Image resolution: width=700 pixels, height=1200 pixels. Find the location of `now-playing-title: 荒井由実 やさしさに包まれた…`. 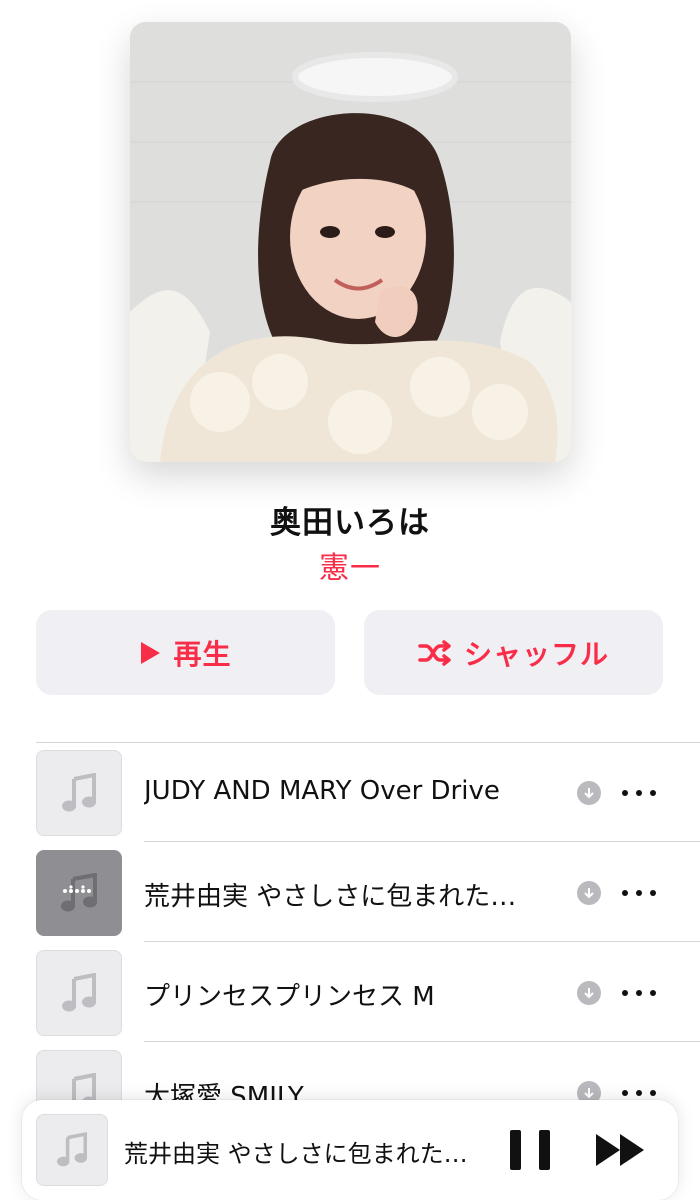

now-playing-title: 荒井由実 やさしさに包まれた… is located at coordinates (296, 1154).